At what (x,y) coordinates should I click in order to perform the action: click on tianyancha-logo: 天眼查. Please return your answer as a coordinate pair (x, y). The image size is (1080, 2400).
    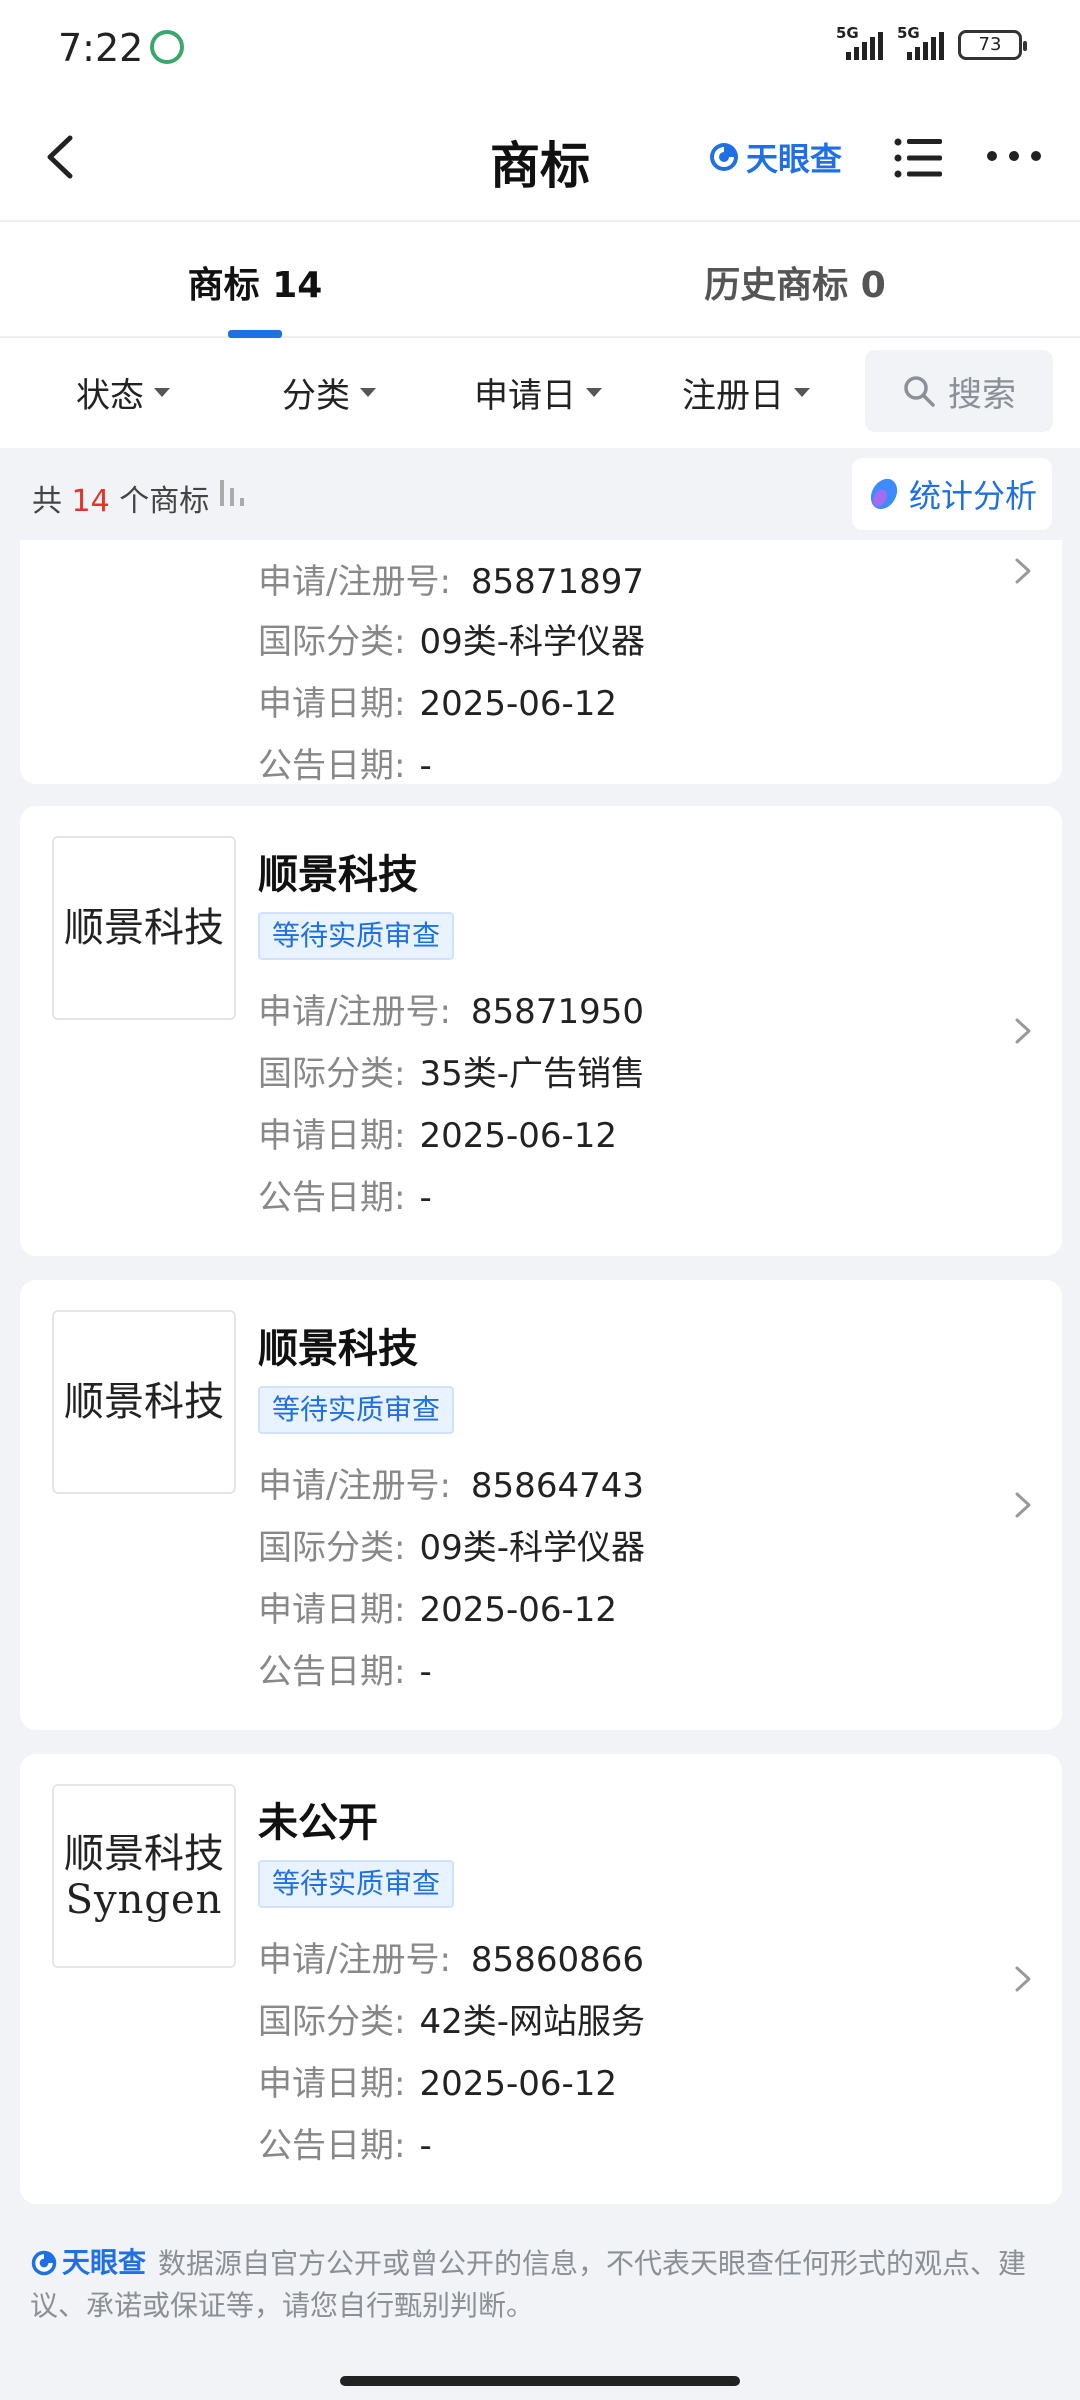
    Looking at the image, I should click on (775, 157).